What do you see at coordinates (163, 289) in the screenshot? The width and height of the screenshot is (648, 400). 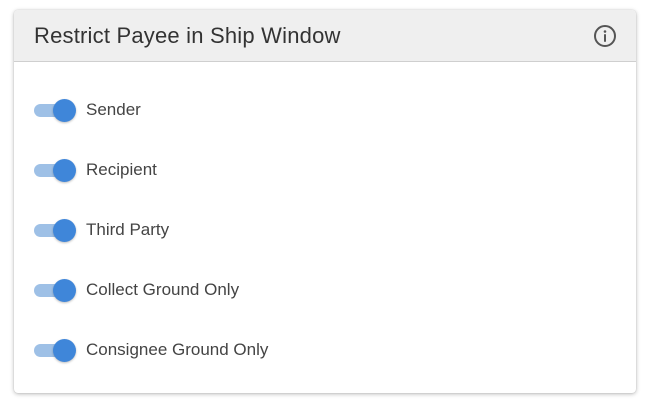 I see `toggle-label: Collect Ground Only` at bounding box center [163, 289].